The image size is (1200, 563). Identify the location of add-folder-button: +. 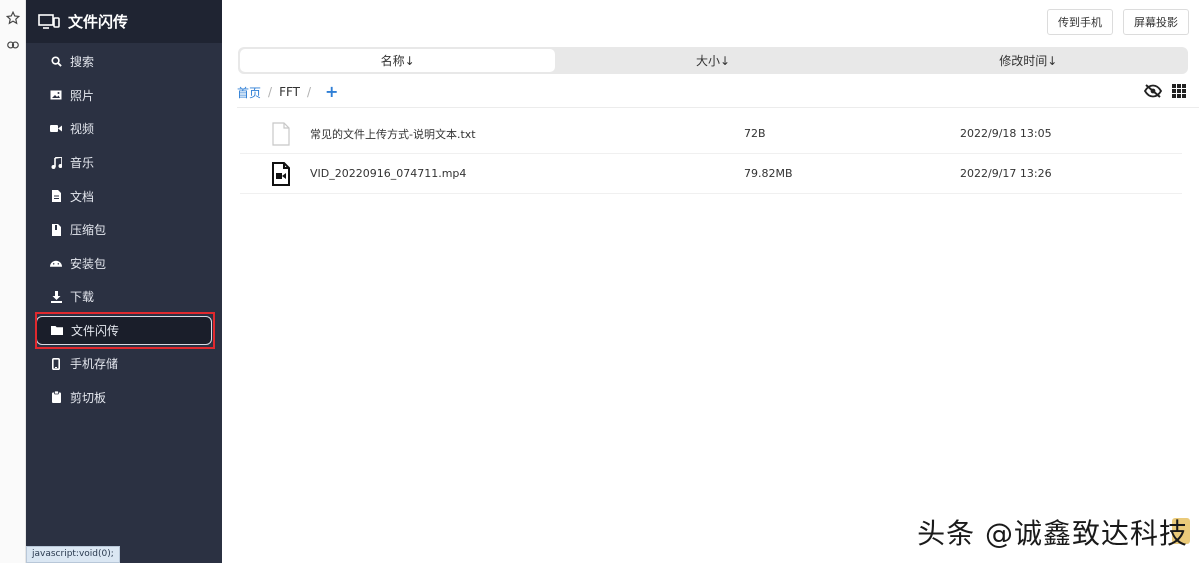
(331, 92).